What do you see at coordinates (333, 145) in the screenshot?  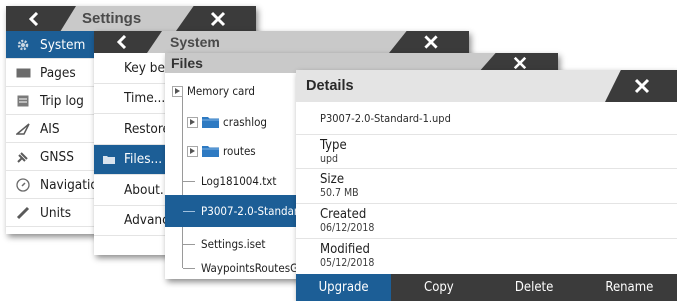 I see `details-field-label: Type` at bounding box center [333, 145].